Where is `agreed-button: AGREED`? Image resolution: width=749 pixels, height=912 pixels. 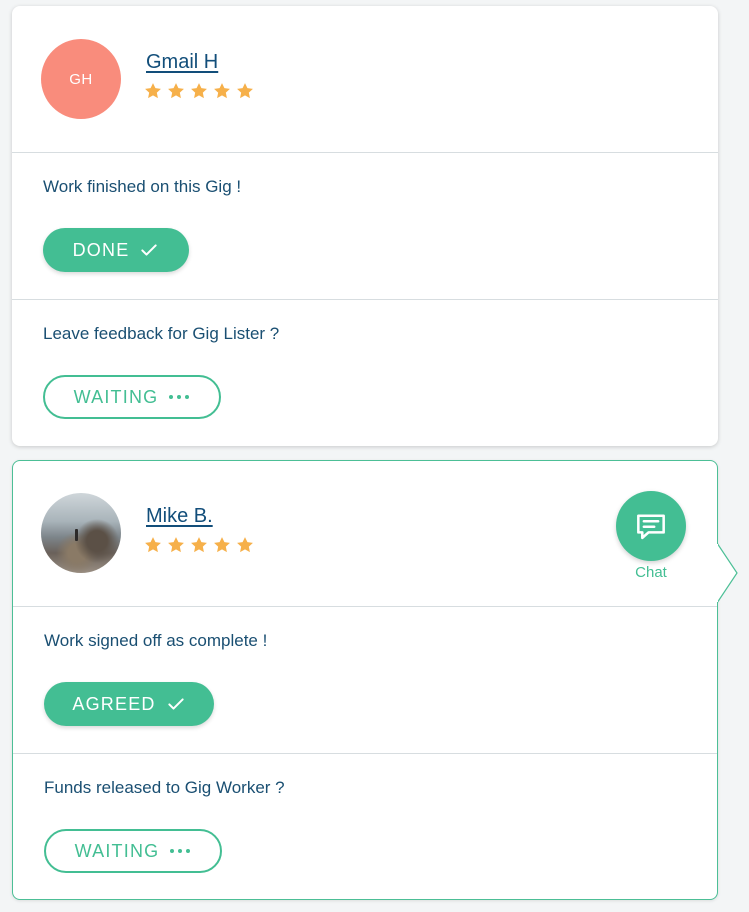
agreed-button: AGREED is located at coordinates (129, 704).